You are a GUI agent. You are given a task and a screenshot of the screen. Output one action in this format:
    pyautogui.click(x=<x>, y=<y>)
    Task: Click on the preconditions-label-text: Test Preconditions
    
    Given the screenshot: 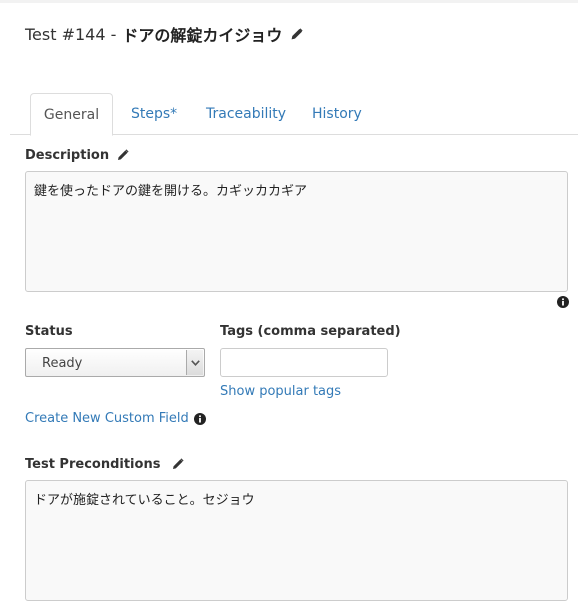 What is the action you would take?
    pyautogui.click(x=93, y=464)
    